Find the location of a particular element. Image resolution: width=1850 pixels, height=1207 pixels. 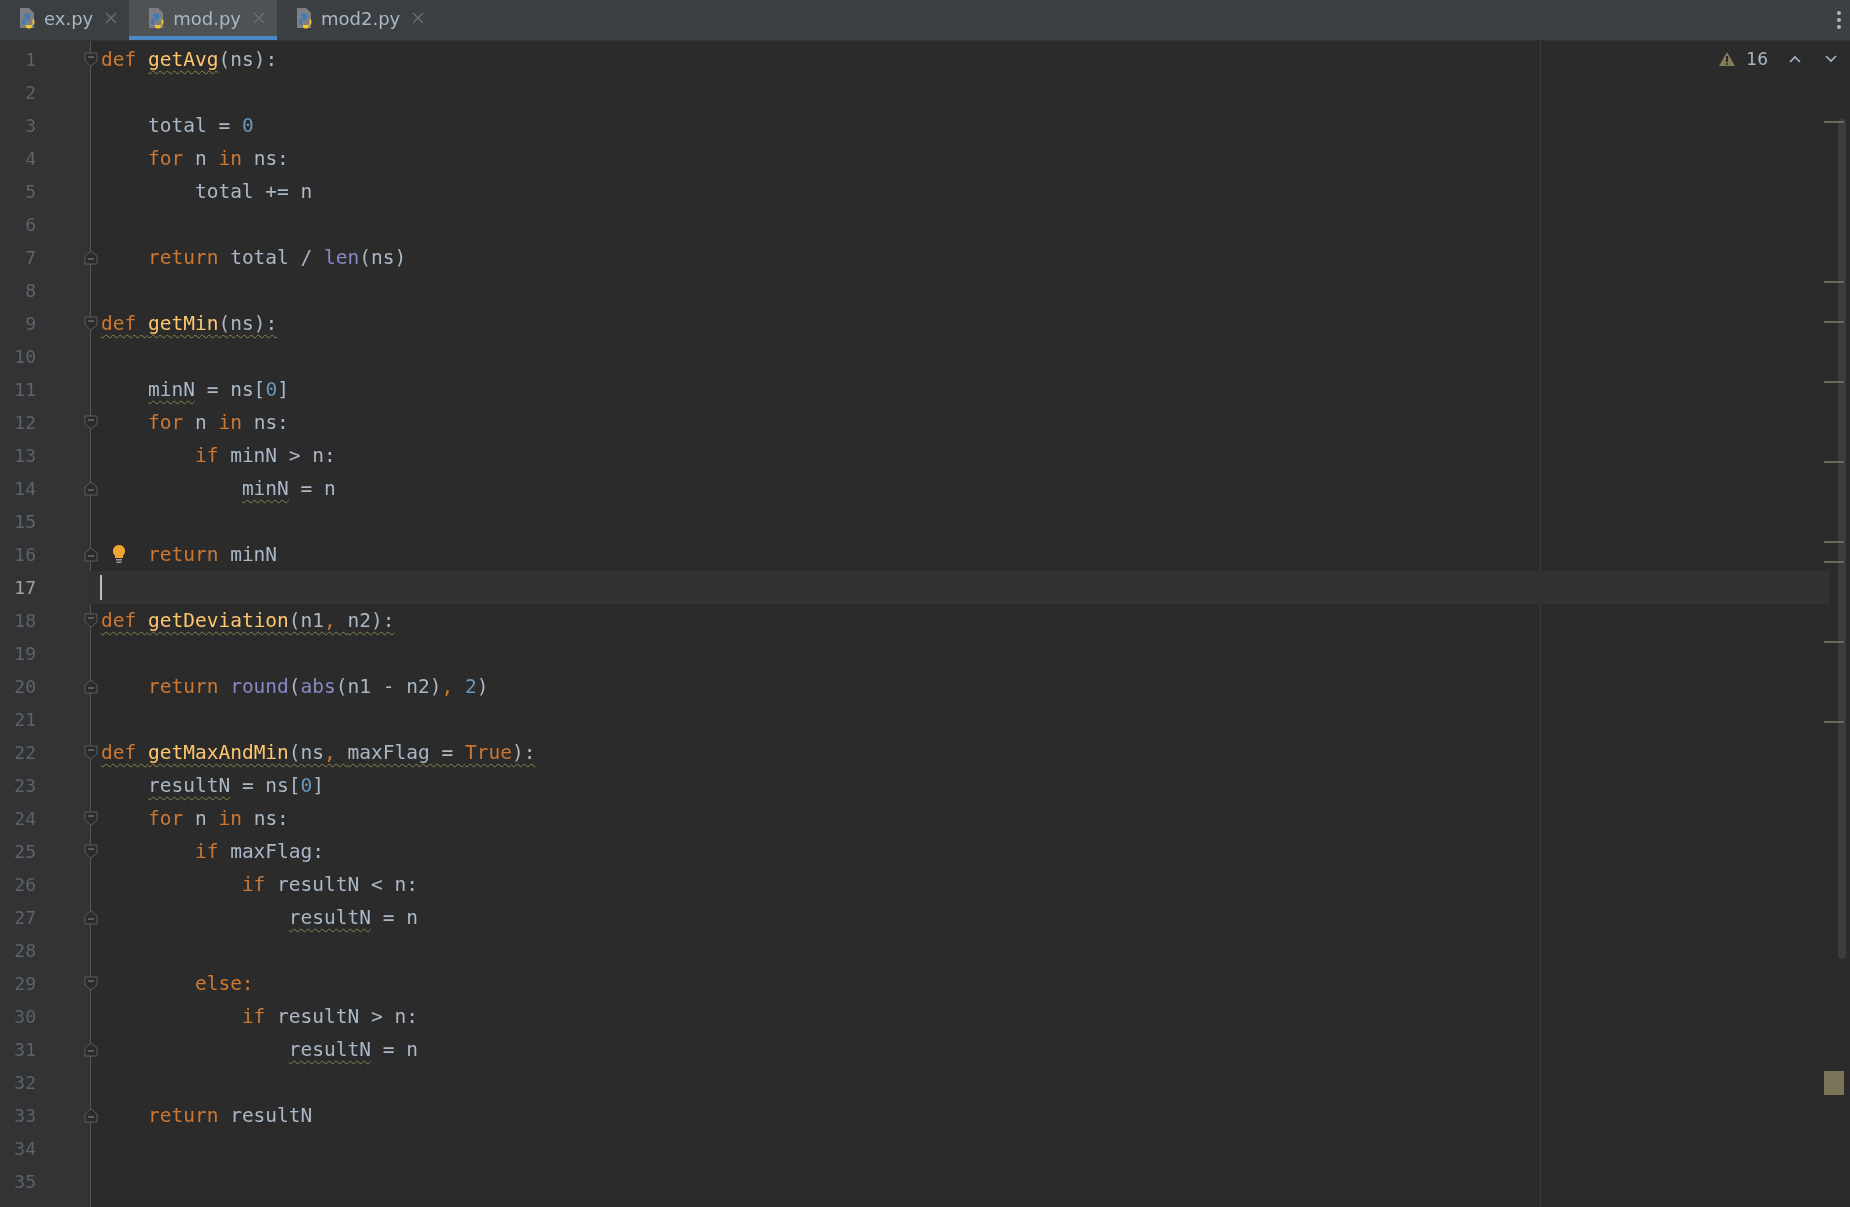

scrollbar is located at coordinates (1842, 539).